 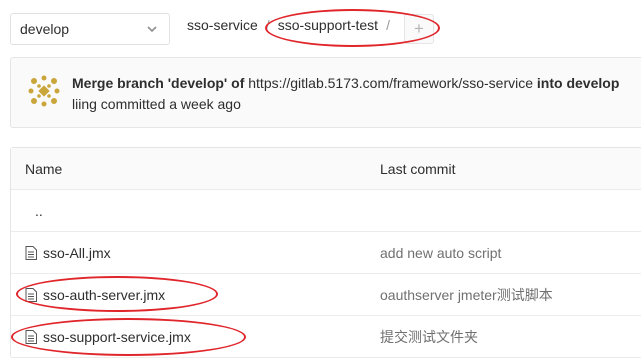 I want to click on file-name-cell: sso-All.jmx, so click(x=68, y=253).